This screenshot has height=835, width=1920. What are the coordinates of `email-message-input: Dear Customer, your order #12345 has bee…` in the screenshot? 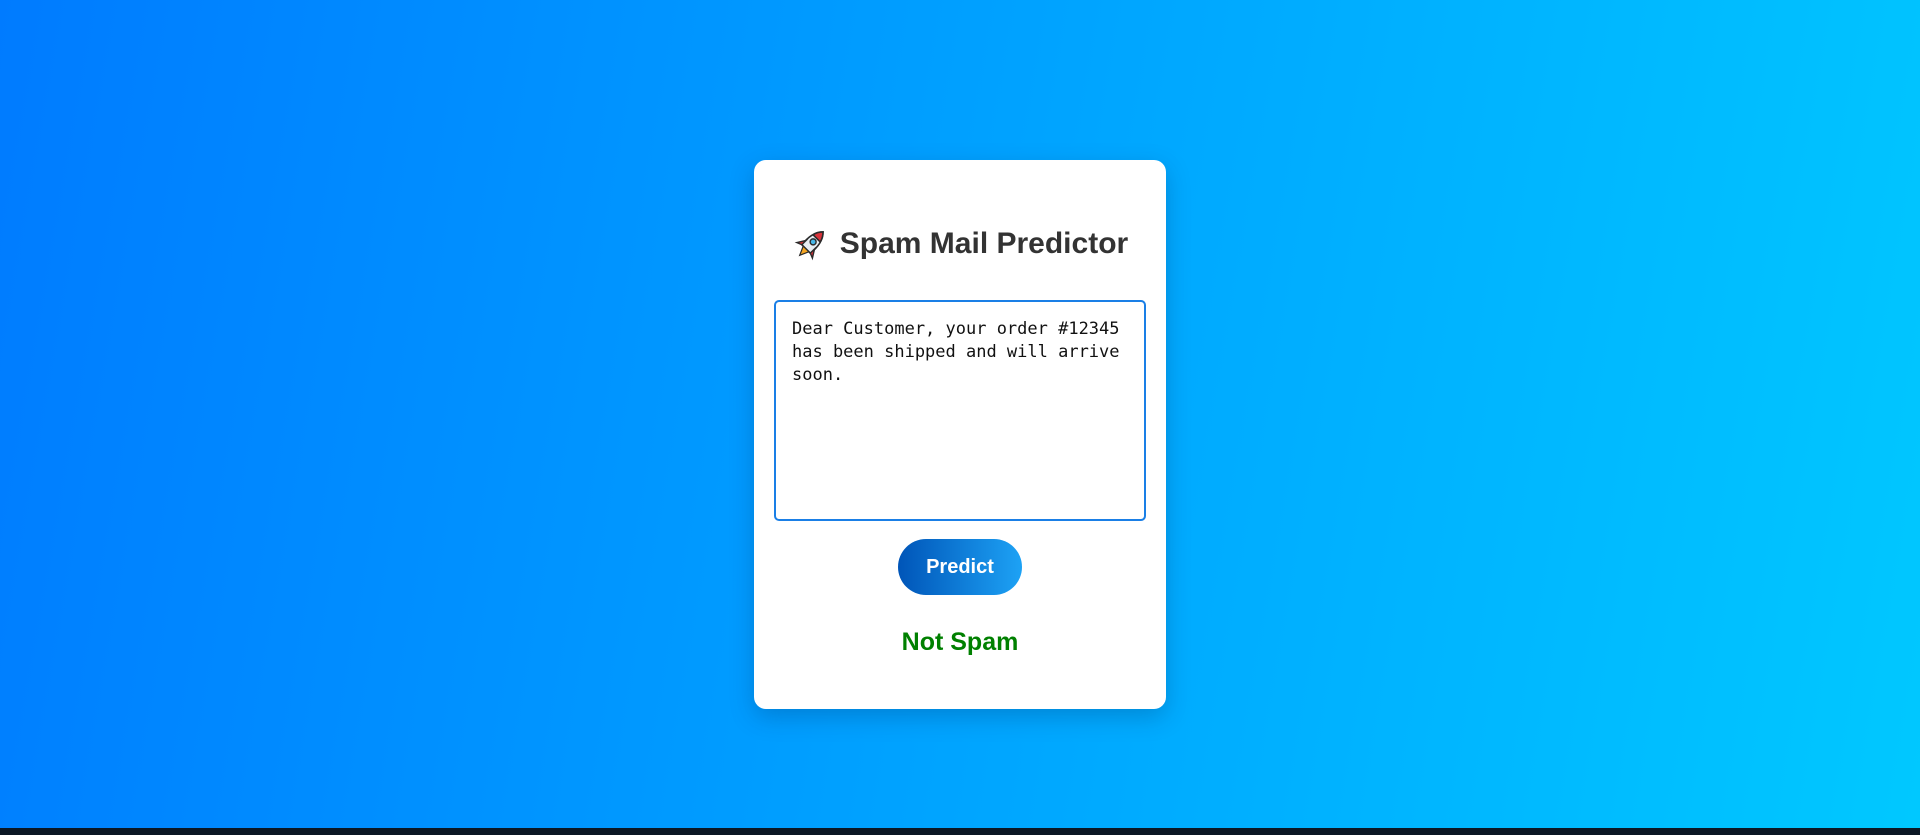 It's located at (960, 410).